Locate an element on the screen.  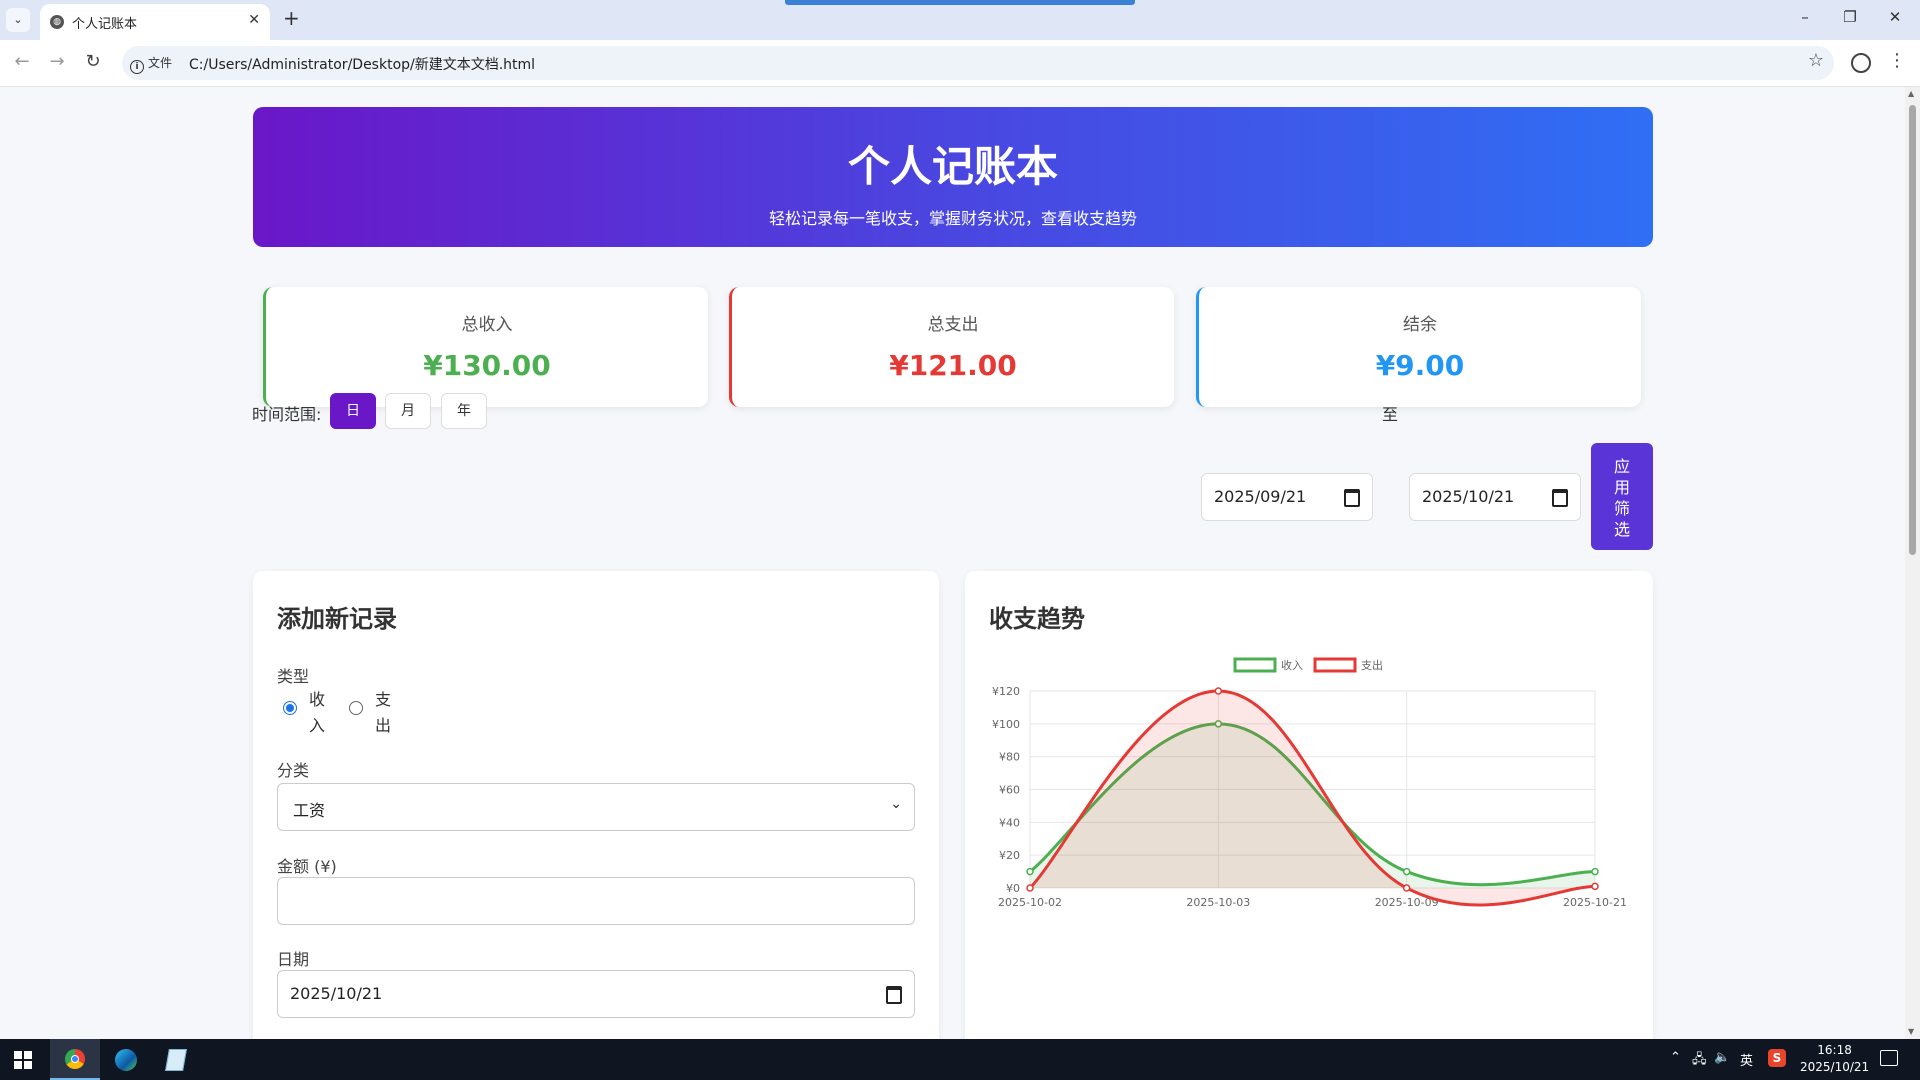
close-window-icon: ✕ is located at coordinates (1895, 17).